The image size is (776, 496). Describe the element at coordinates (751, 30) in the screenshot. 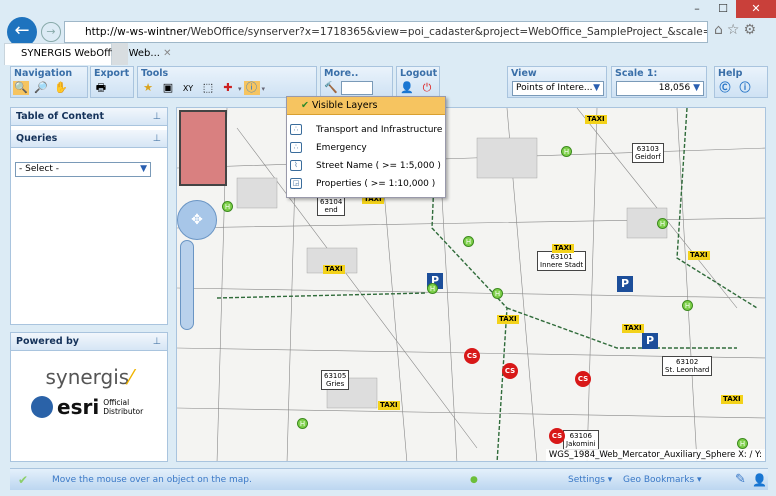

I see `settings-gear-icon: ⚙` at that location.